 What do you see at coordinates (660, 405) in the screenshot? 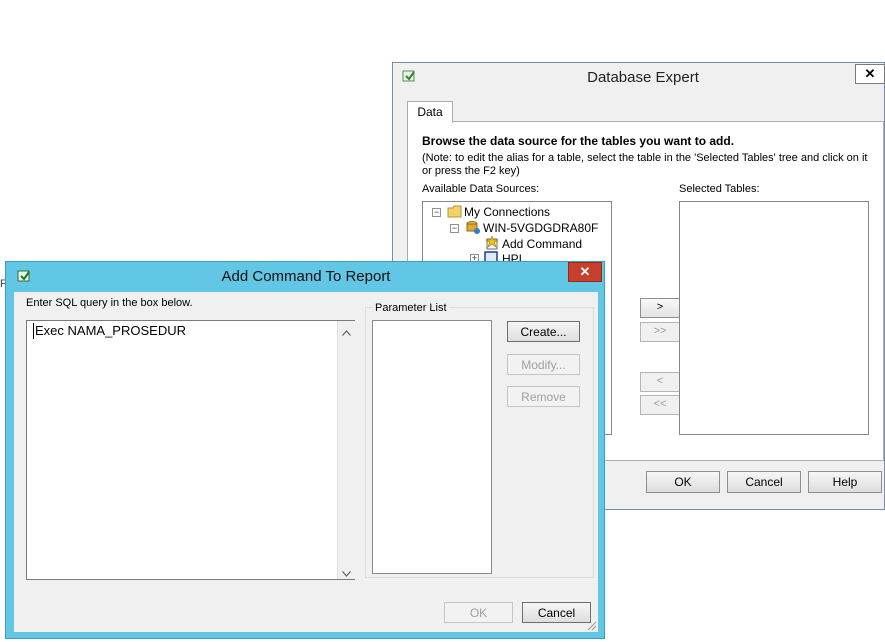
I see `remove-all-button: <<` at bounding box center [660, 405].